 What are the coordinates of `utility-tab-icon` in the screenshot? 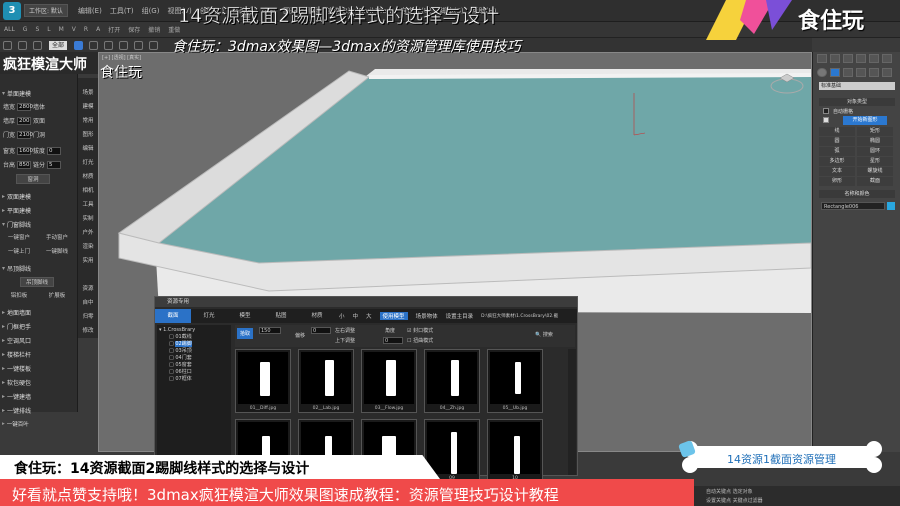 It's located at (887, 58).